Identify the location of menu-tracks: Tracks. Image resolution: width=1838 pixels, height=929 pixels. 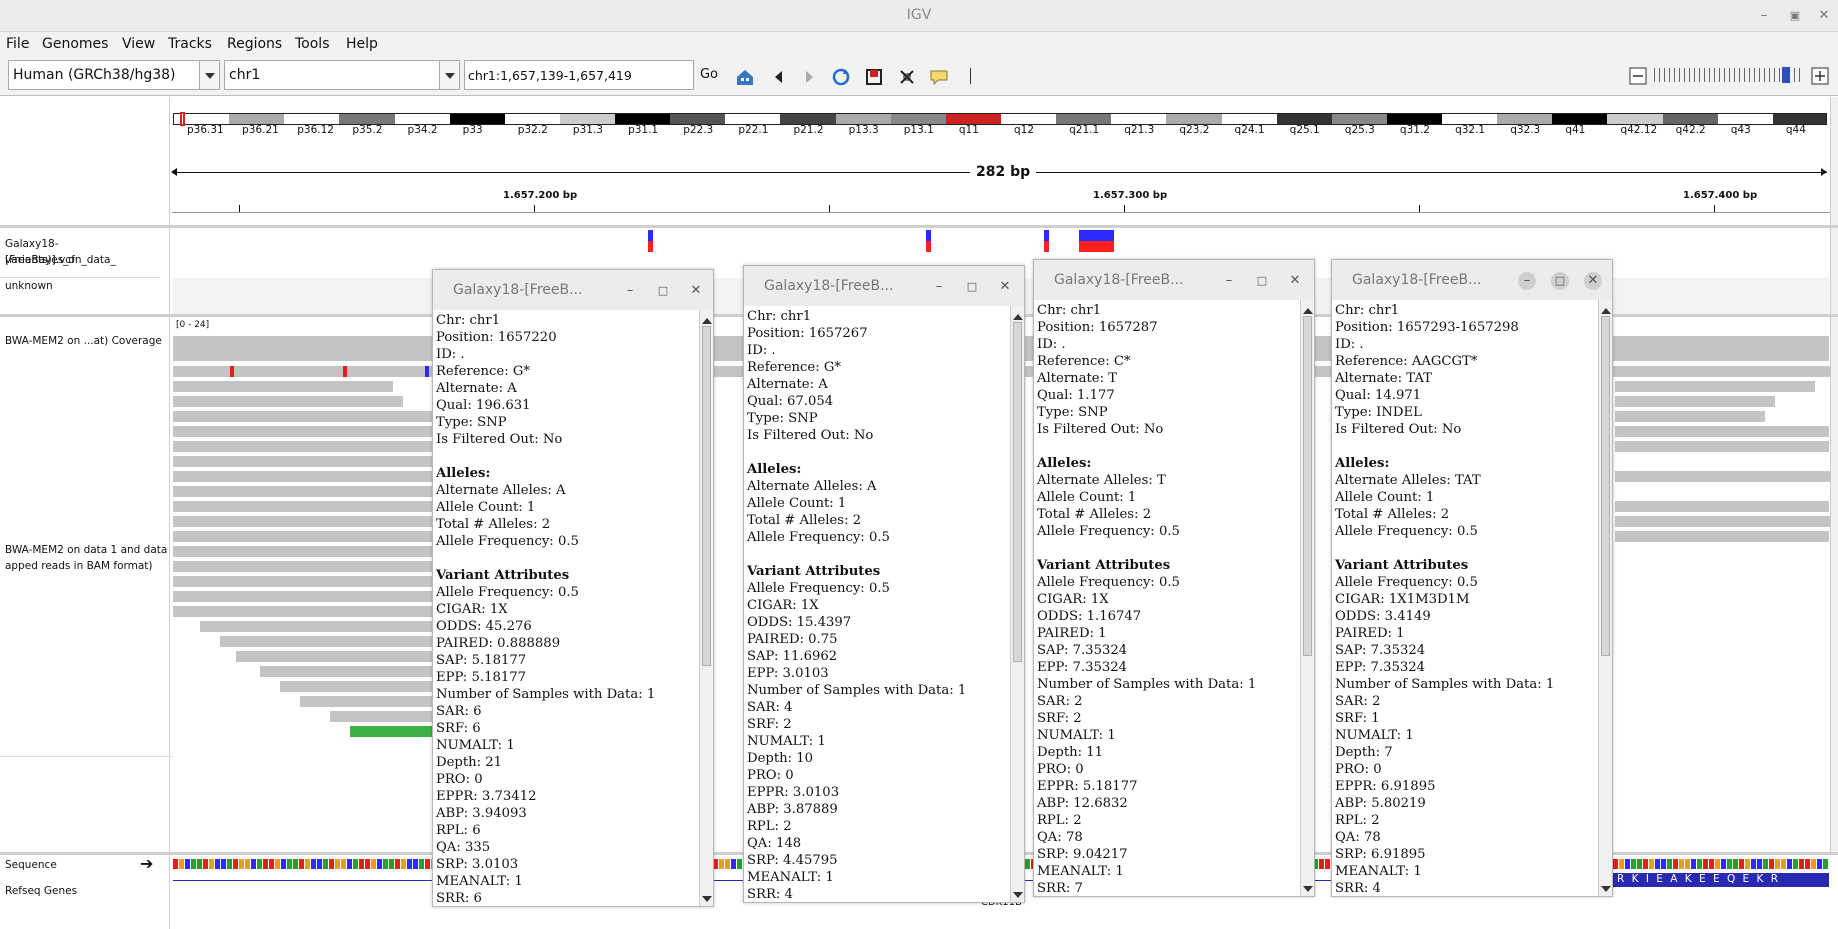
(190, 44).